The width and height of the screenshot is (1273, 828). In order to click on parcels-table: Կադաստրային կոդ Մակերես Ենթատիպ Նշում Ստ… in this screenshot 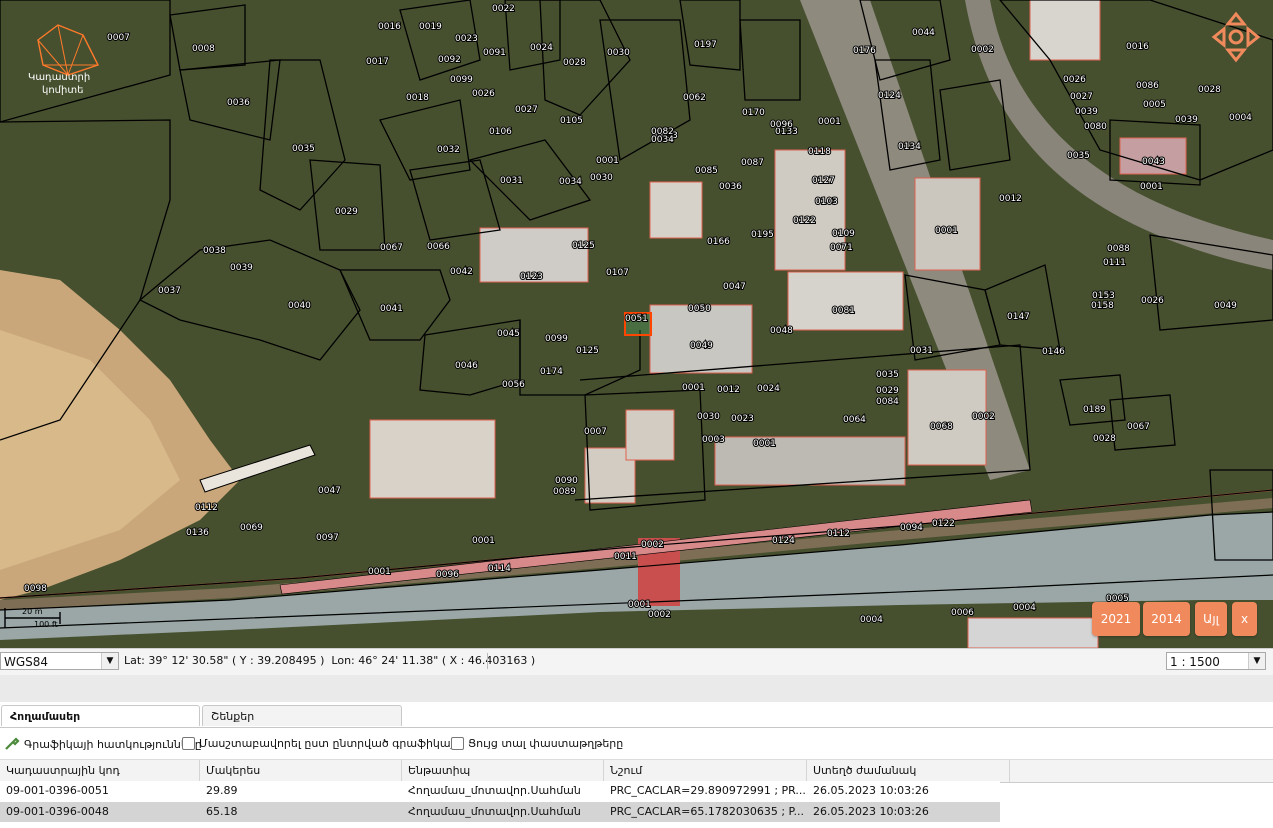, I will do `click(636, 793)`.